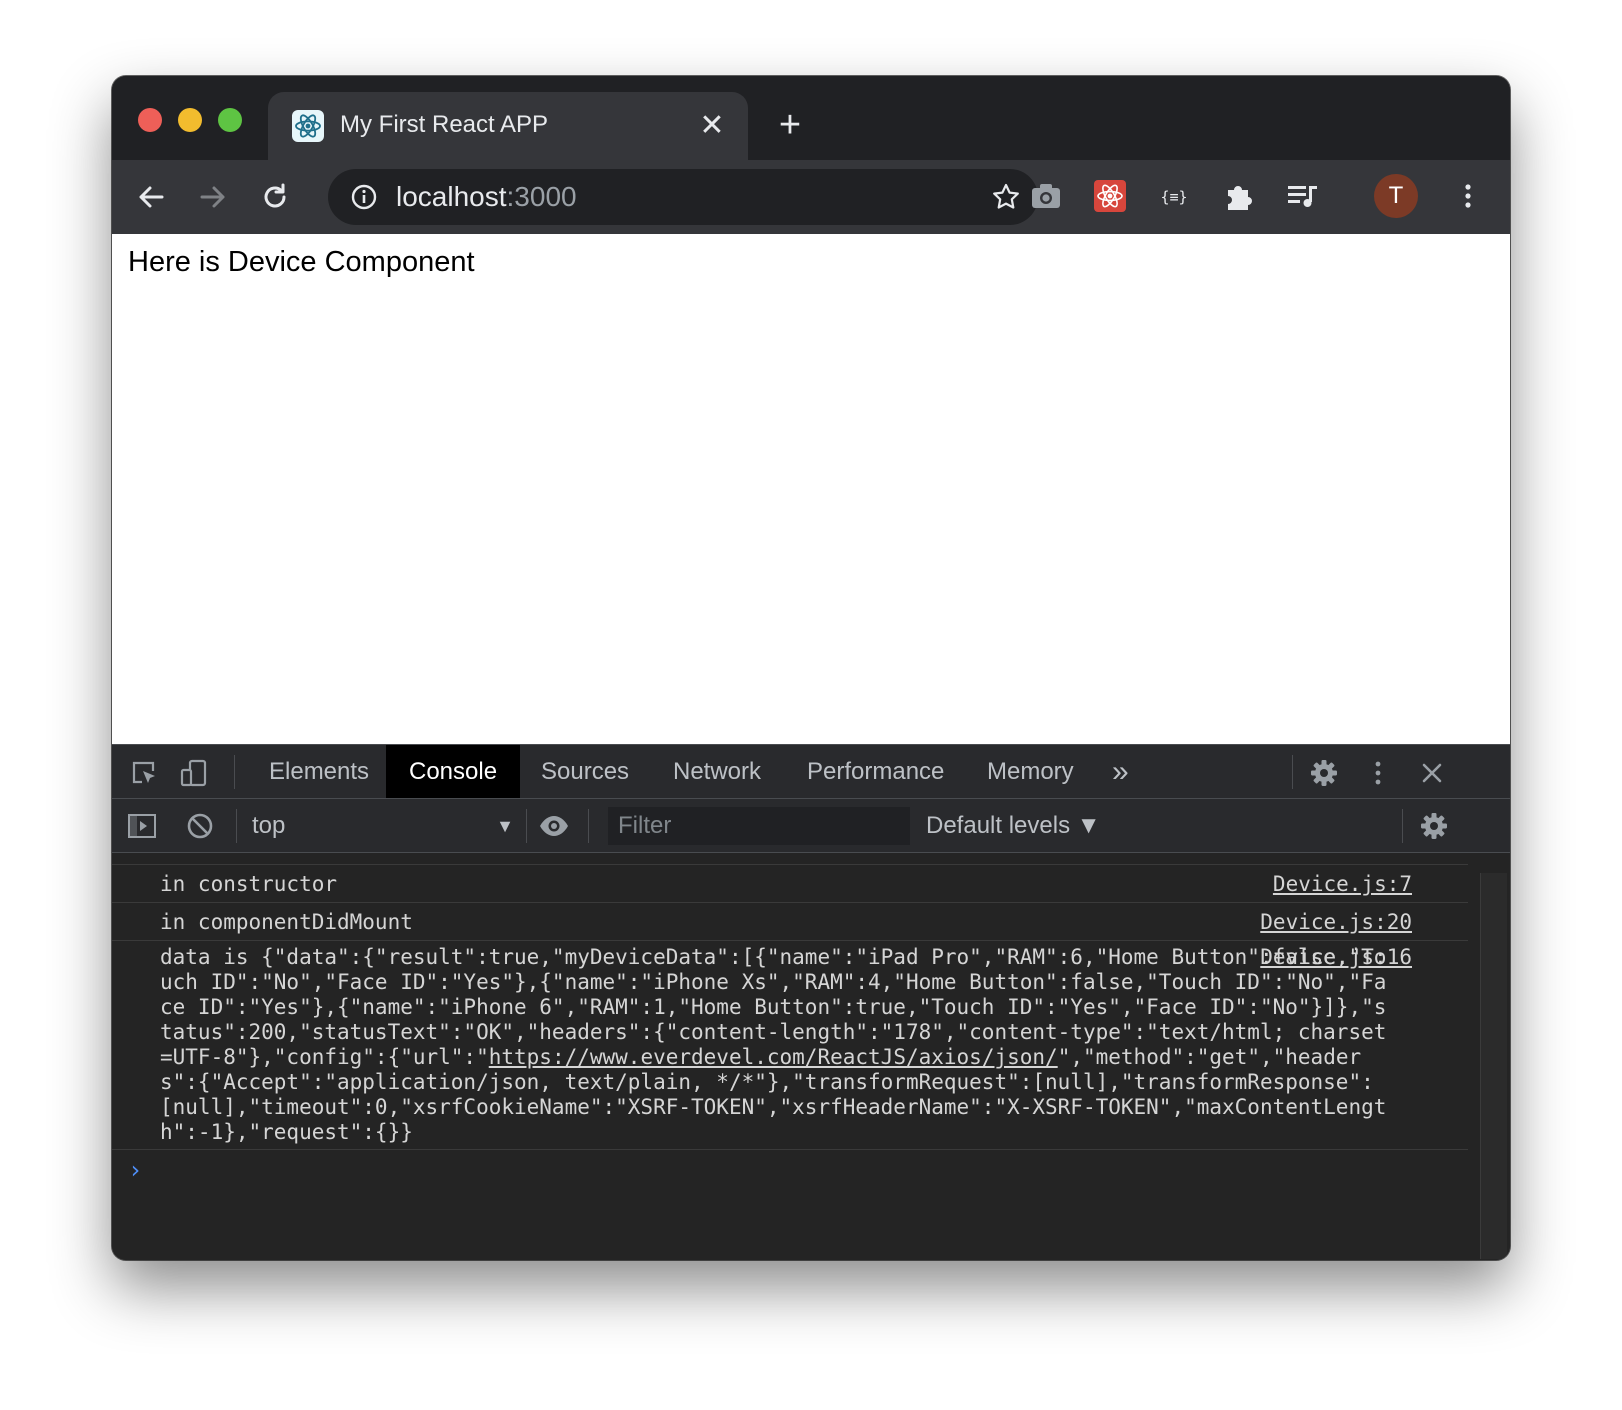 This screenshot has height=1410, width=1622. I want to click on react-devtools-icon, so click(1110, 196).